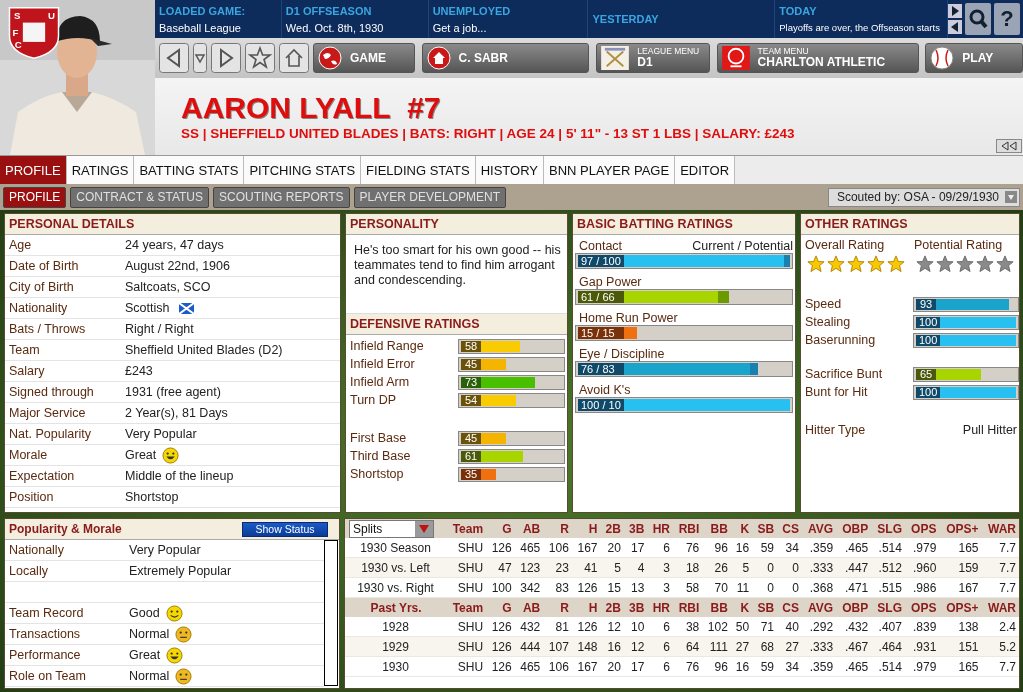  I want to click on table-cell: 3, so click(666, 567).